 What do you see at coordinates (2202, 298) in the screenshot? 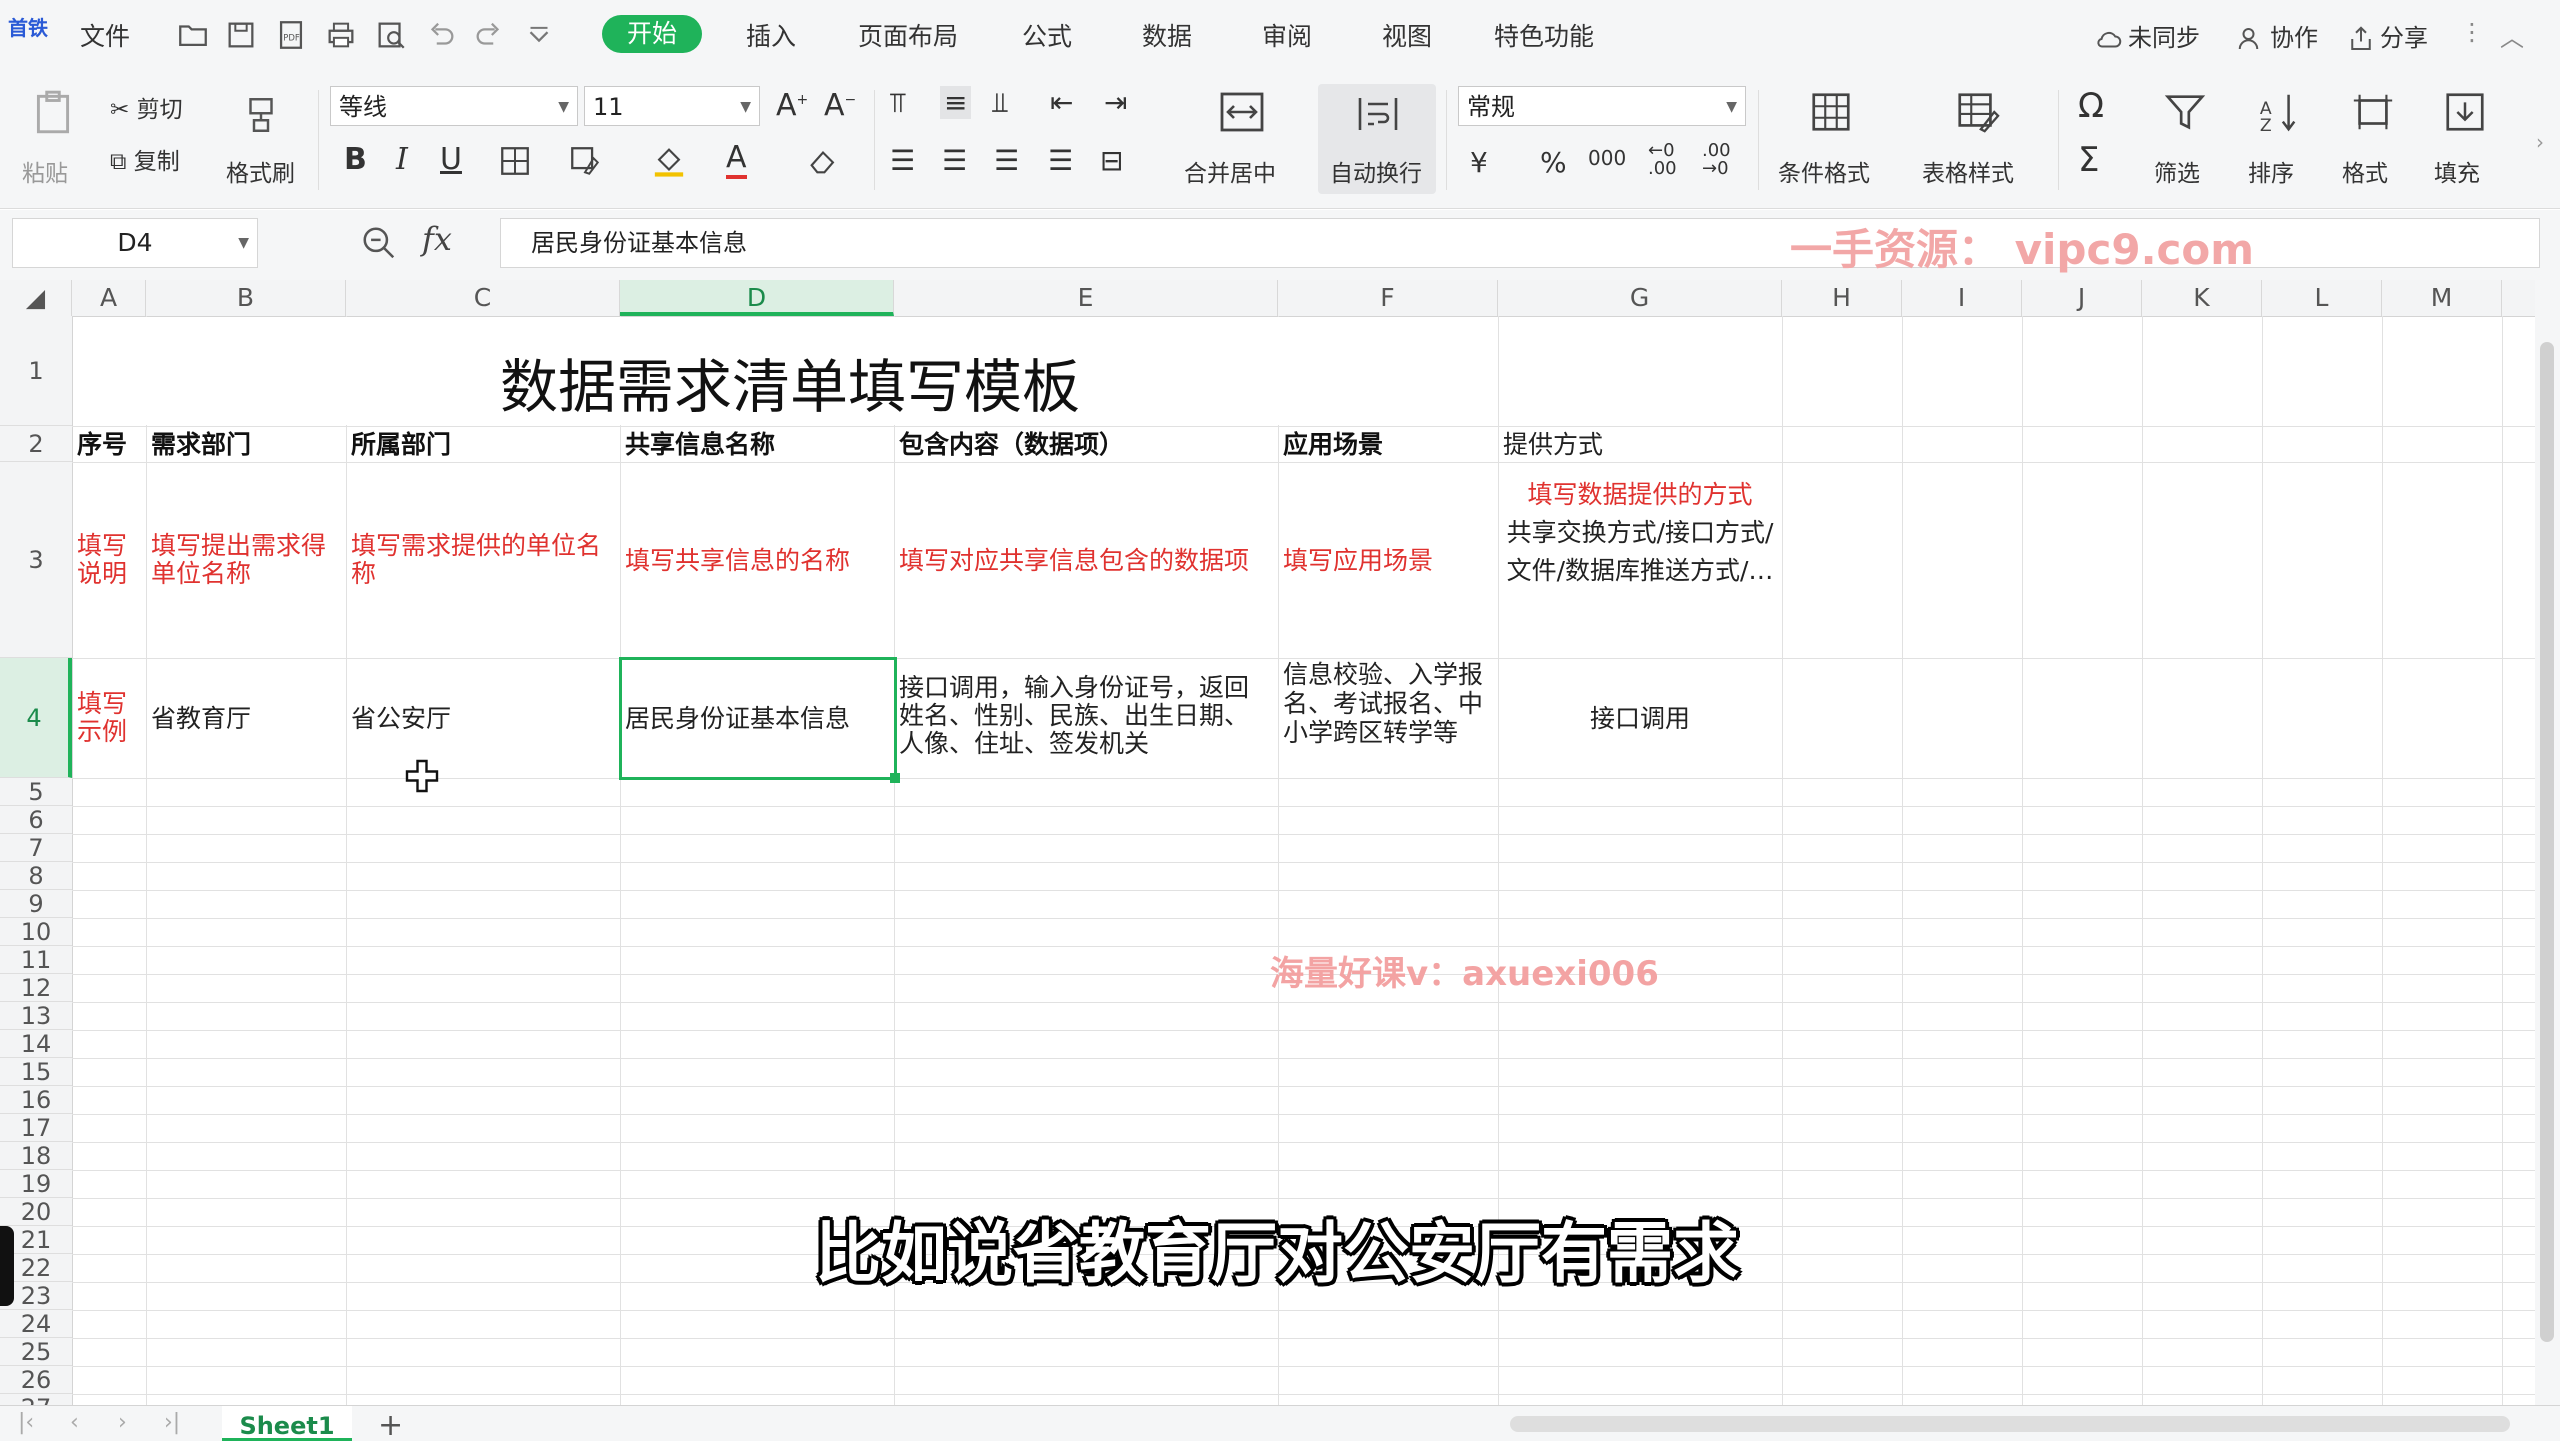
I see `column-header-k: K` at bounding box center [2202, 298].